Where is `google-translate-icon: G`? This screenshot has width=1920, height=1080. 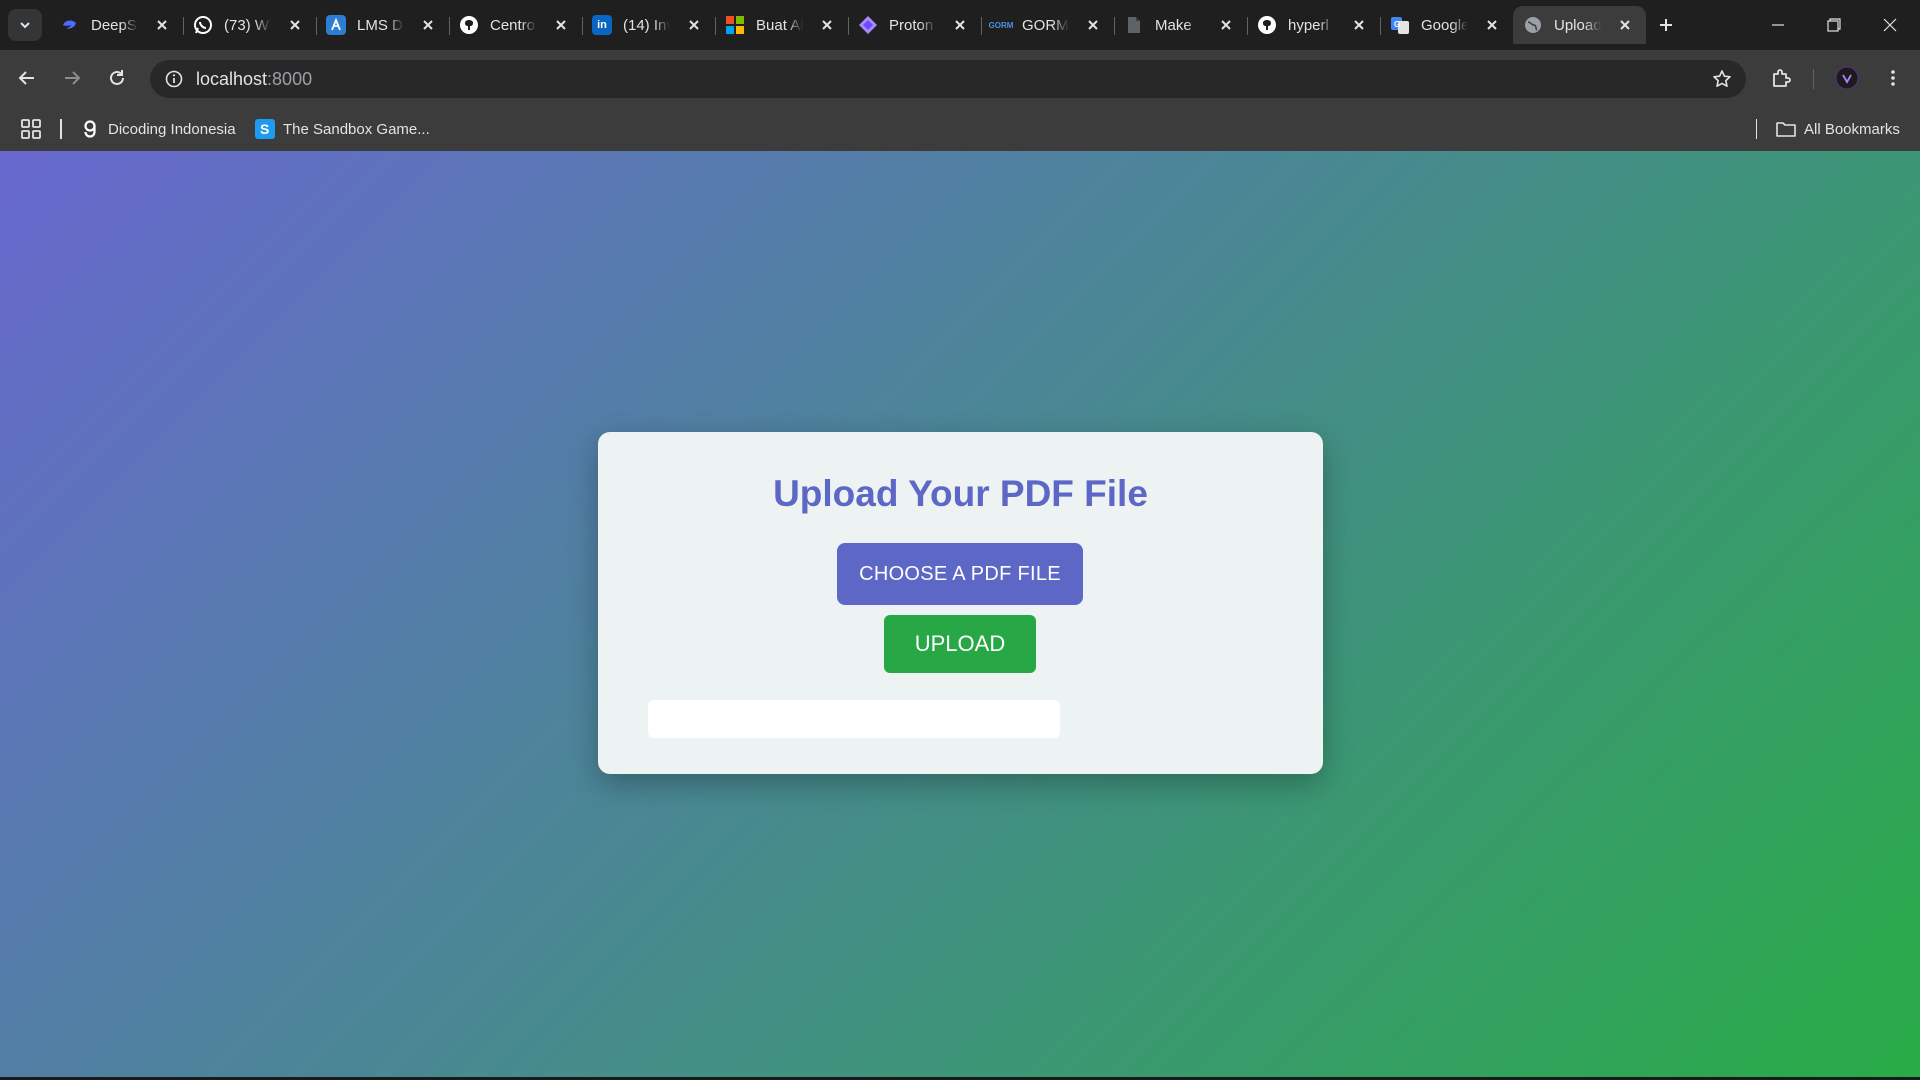 google-translate-icon: G is located at coordinates (1400, 25).